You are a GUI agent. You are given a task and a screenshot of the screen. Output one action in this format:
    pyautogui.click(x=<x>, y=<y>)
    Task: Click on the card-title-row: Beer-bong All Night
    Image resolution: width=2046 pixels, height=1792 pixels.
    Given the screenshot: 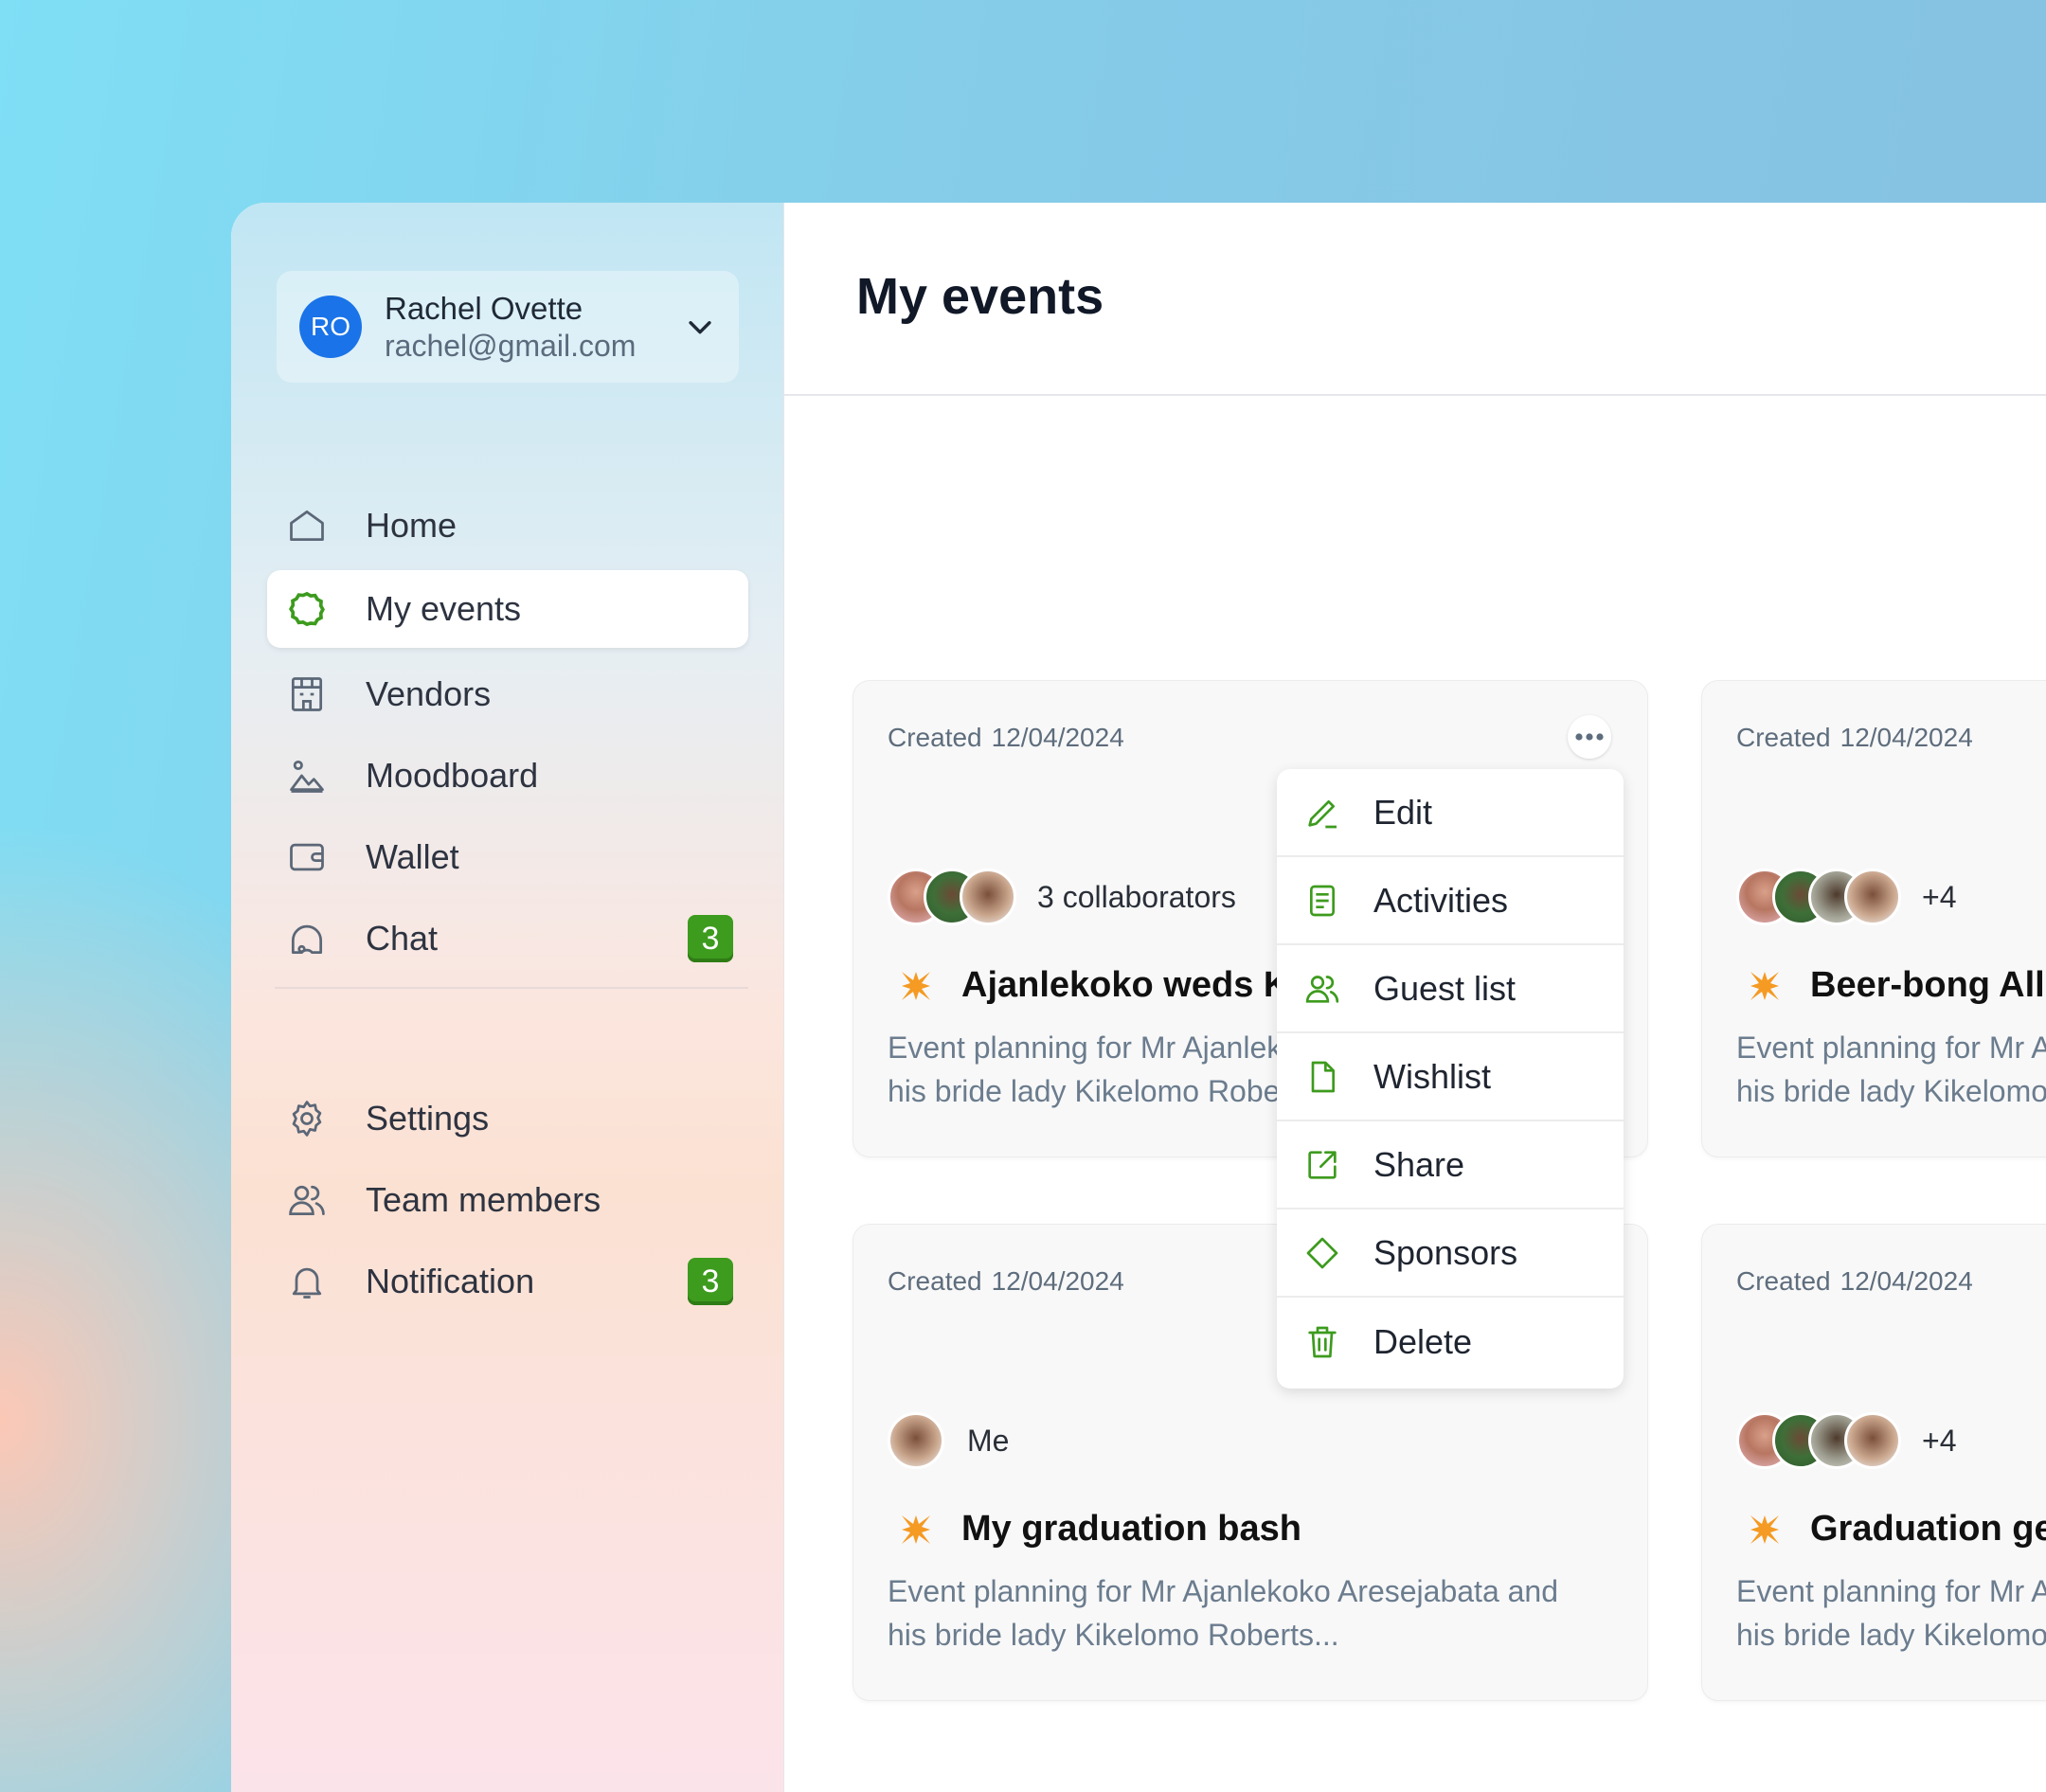 What is the action you would take?
    pyautogui.click(x=1897, y=985)
    